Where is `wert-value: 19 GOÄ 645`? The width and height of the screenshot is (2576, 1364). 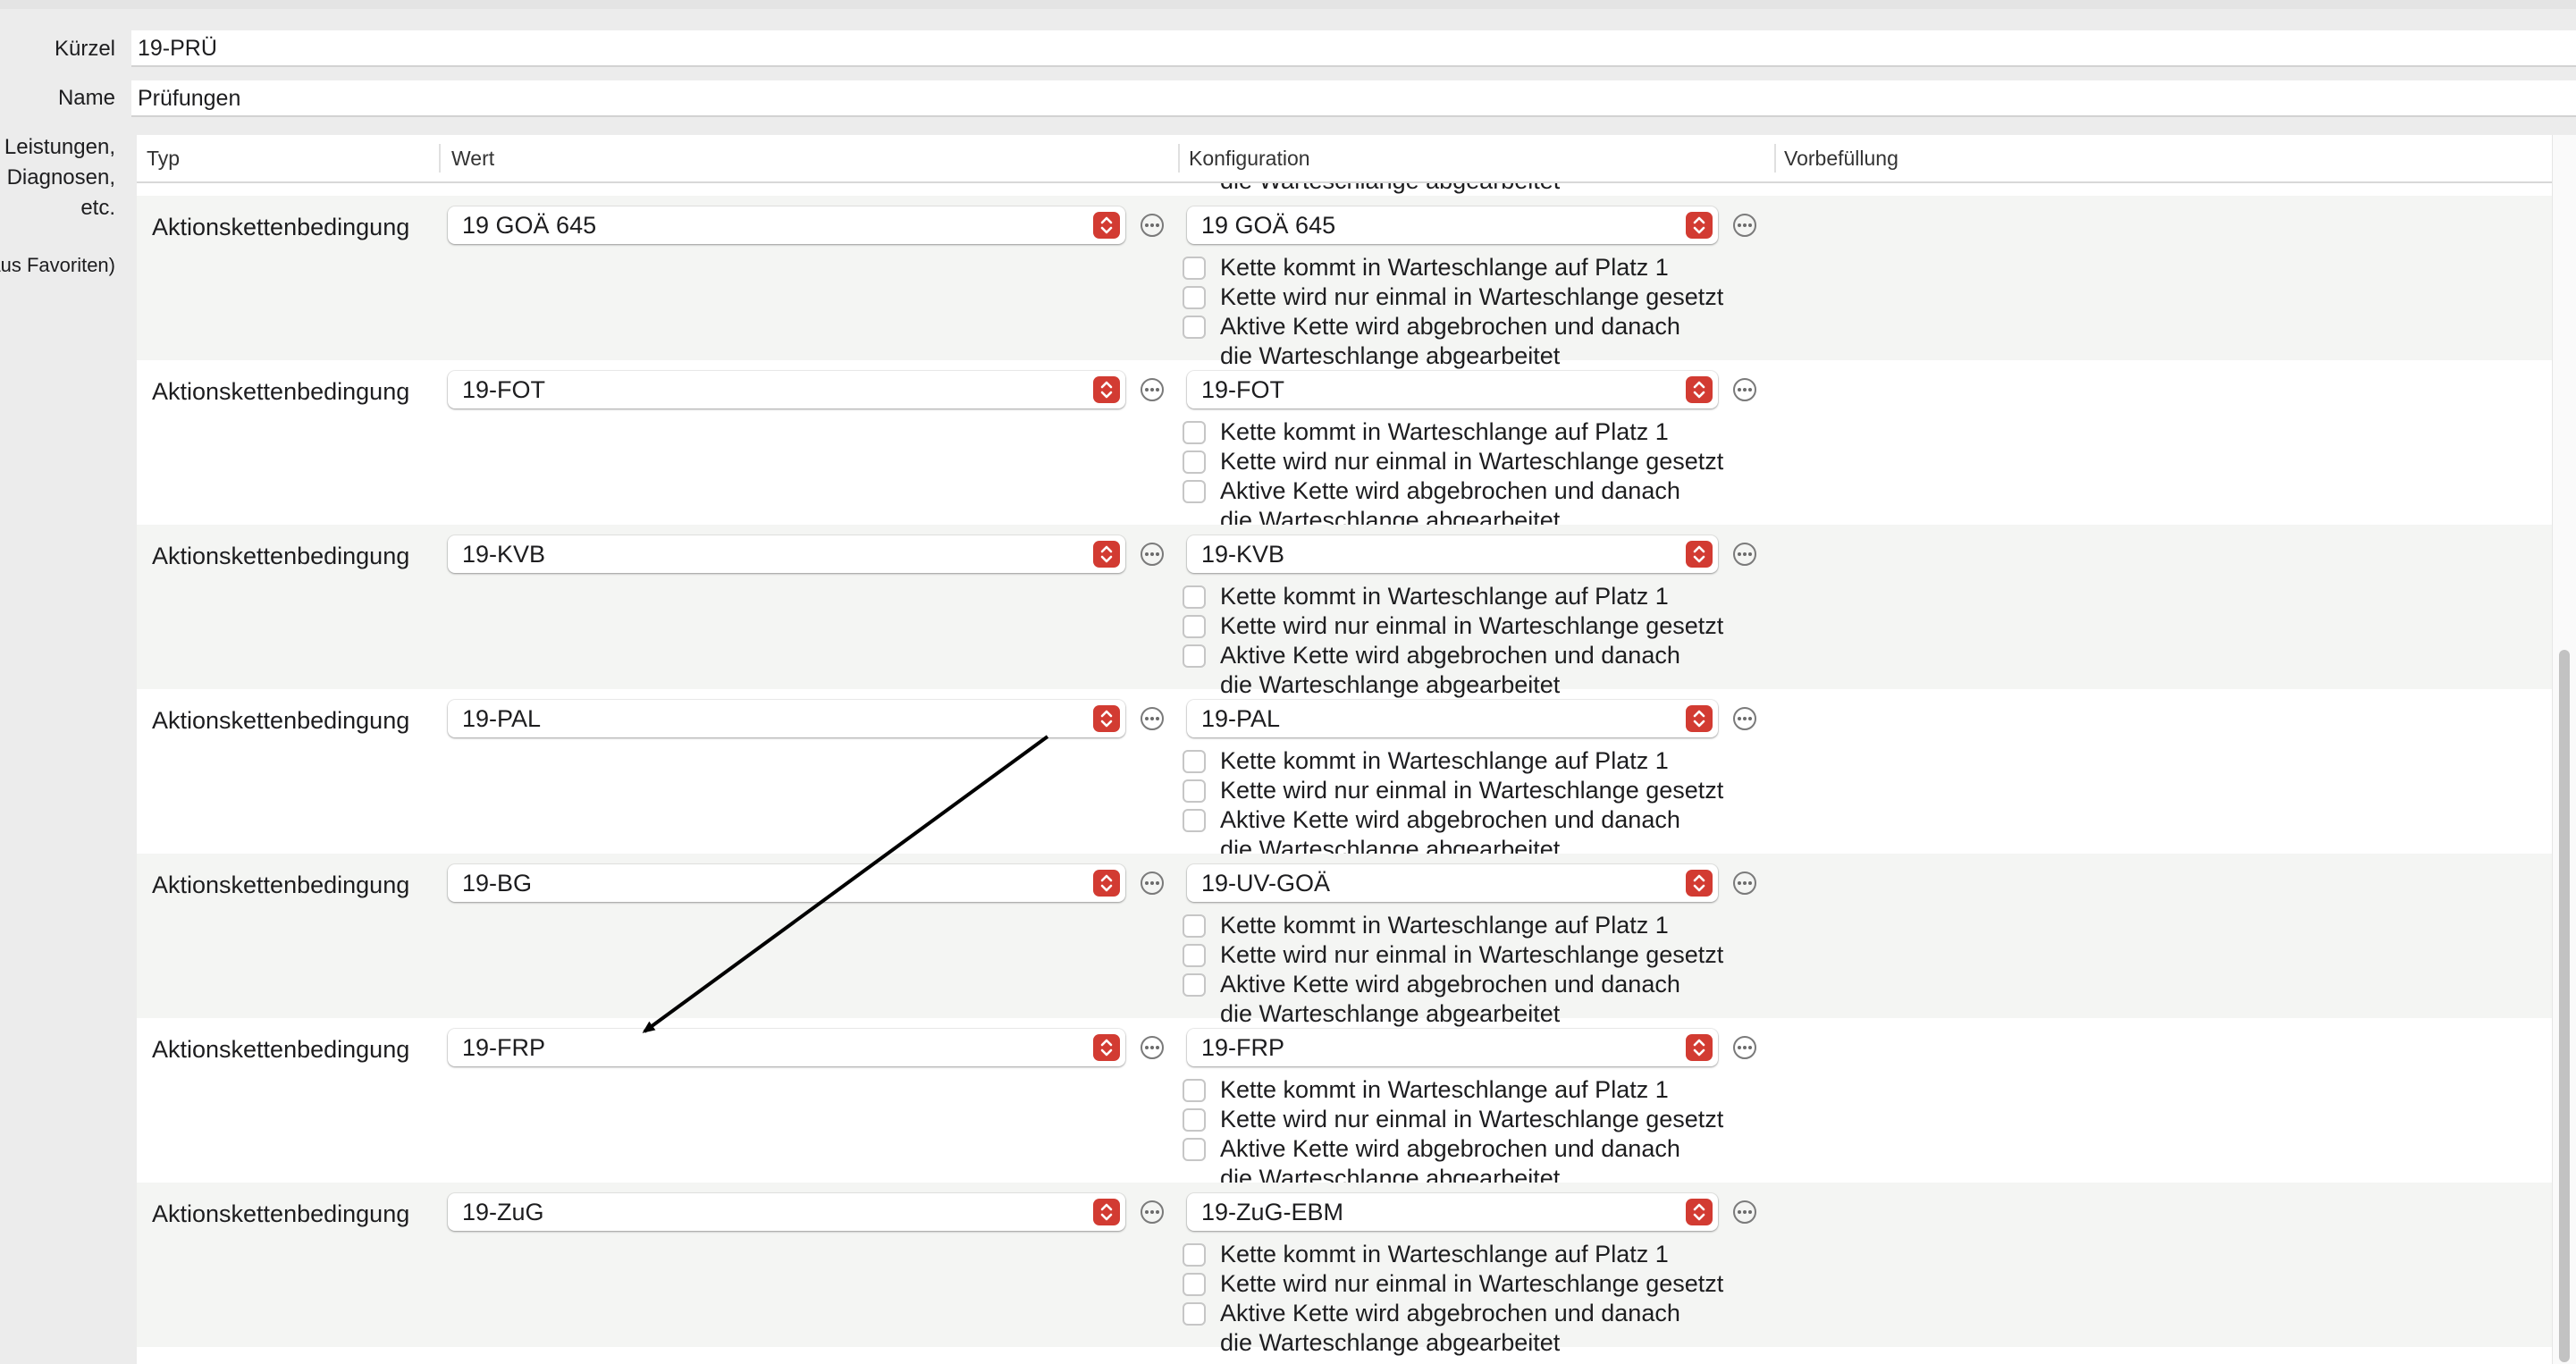 wert-value: 19 GOÄ 645 is located at coordinates (530, 225).